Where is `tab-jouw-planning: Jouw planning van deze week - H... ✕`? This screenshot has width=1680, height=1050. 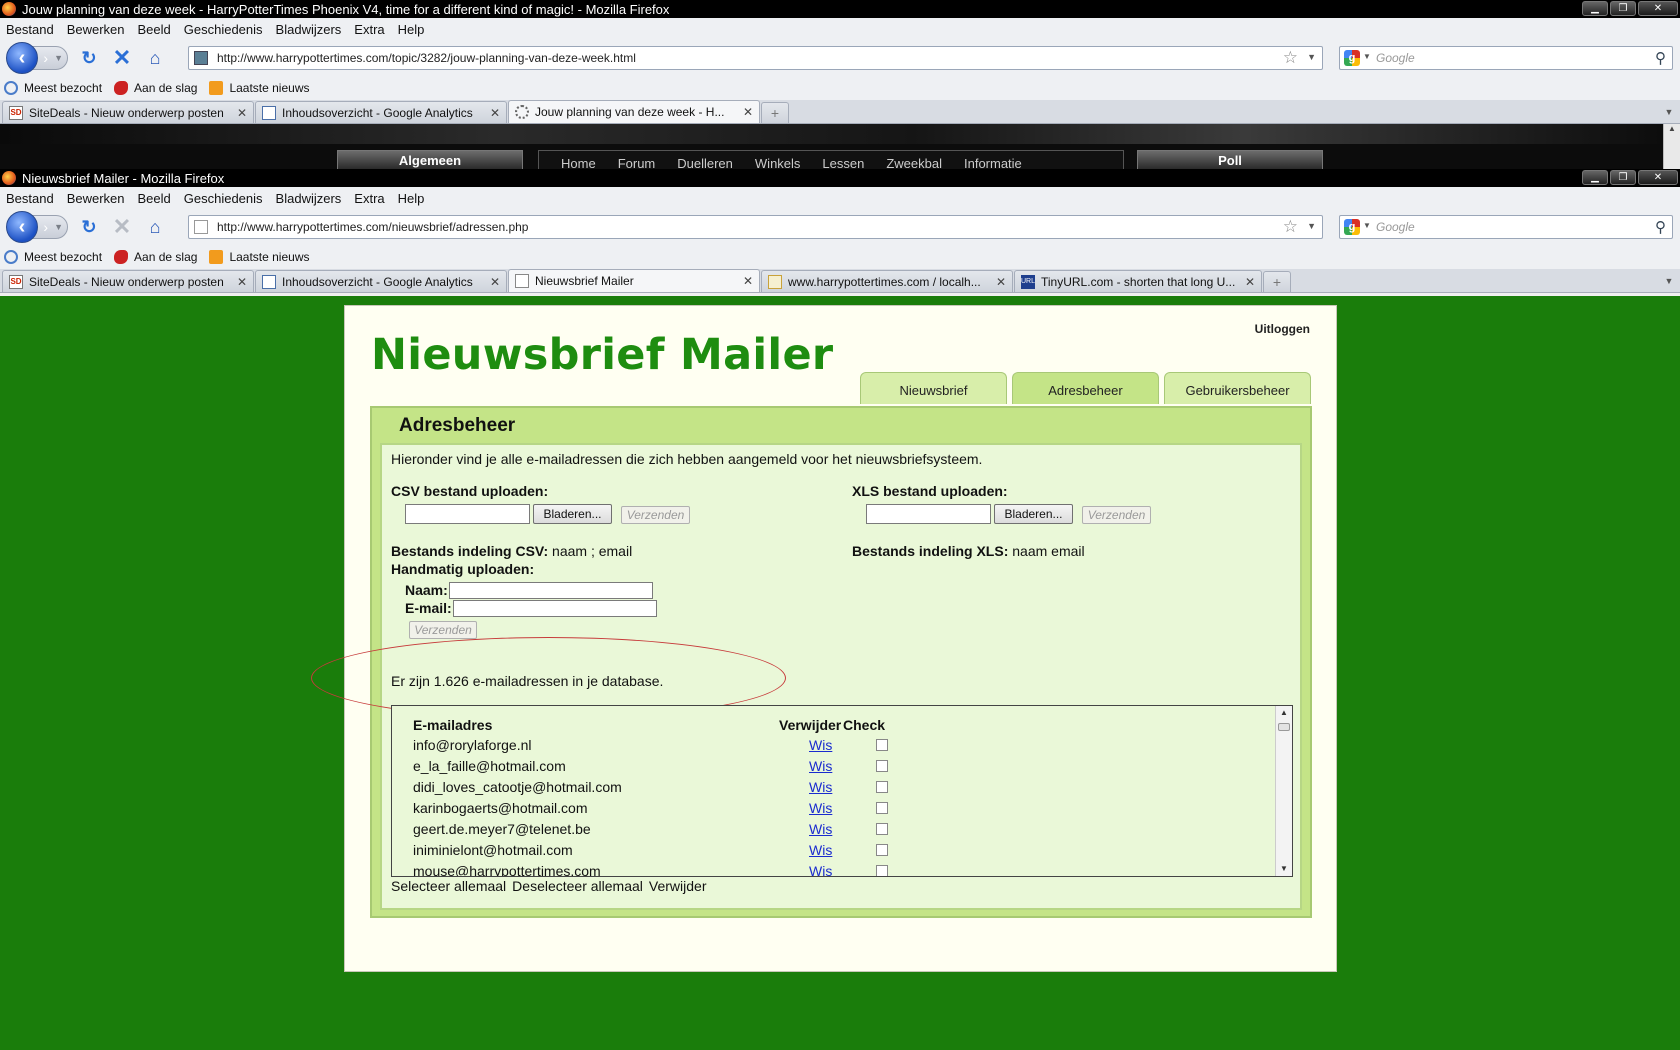 tab-jouw-planning: Jouw planning van deze week - H... ✕ is located at coordinates (634, 111).